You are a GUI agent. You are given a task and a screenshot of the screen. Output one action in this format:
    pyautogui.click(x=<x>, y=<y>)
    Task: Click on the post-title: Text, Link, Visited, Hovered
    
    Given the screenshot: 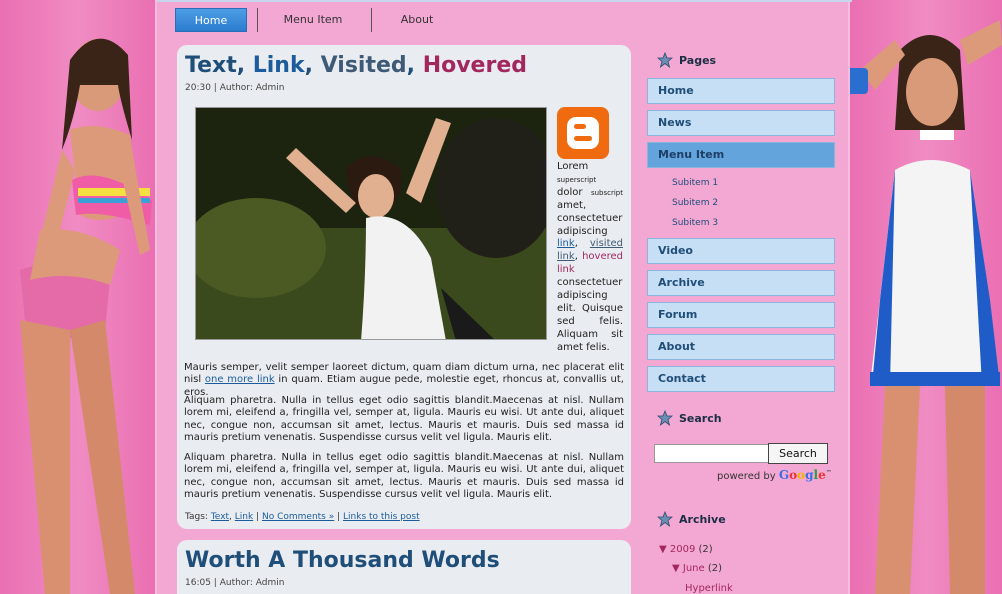 What is the action you would take?
    pyautogui.click(x=356, y=65)
    